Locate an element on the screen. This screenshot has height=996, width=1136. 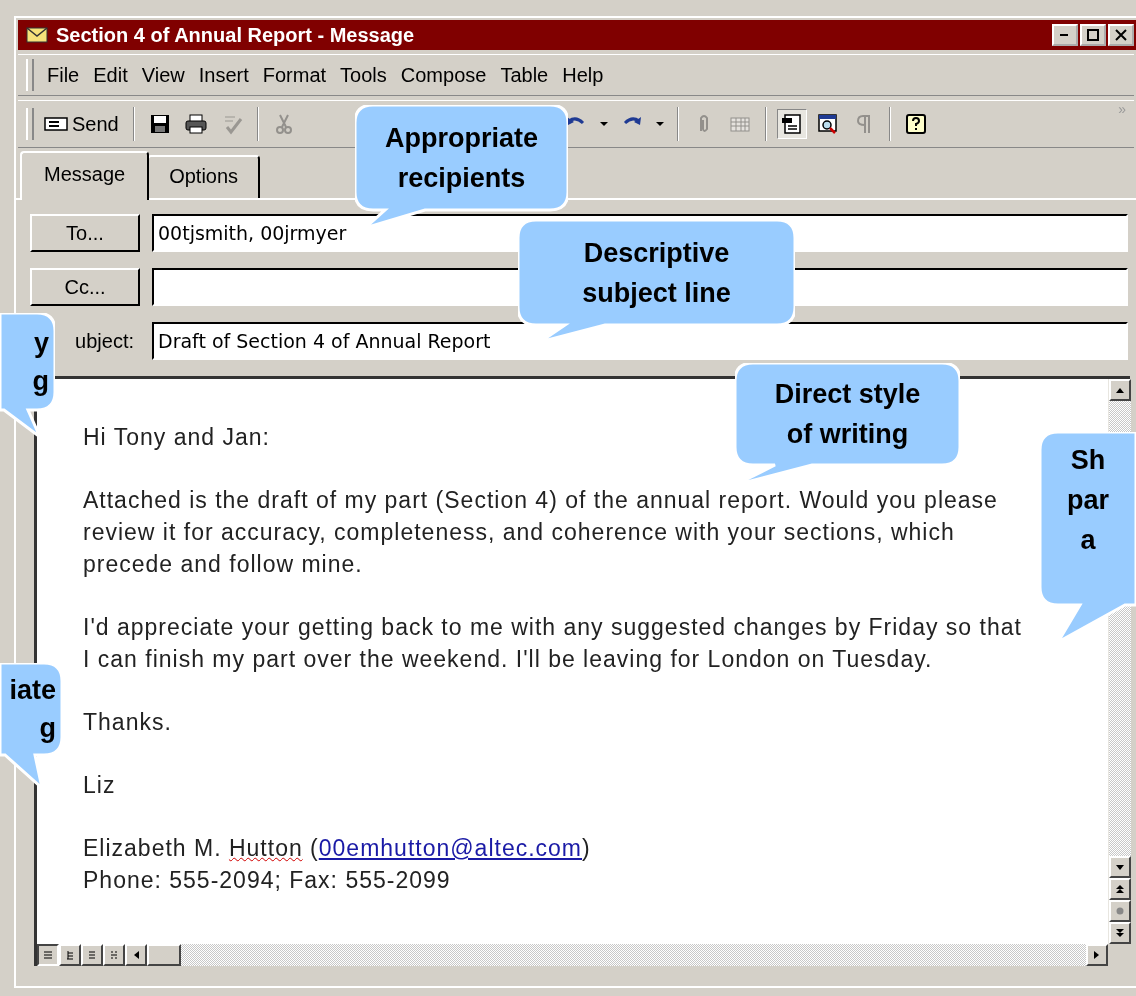
callout-text: iate g is located at coordinates (32, 709).